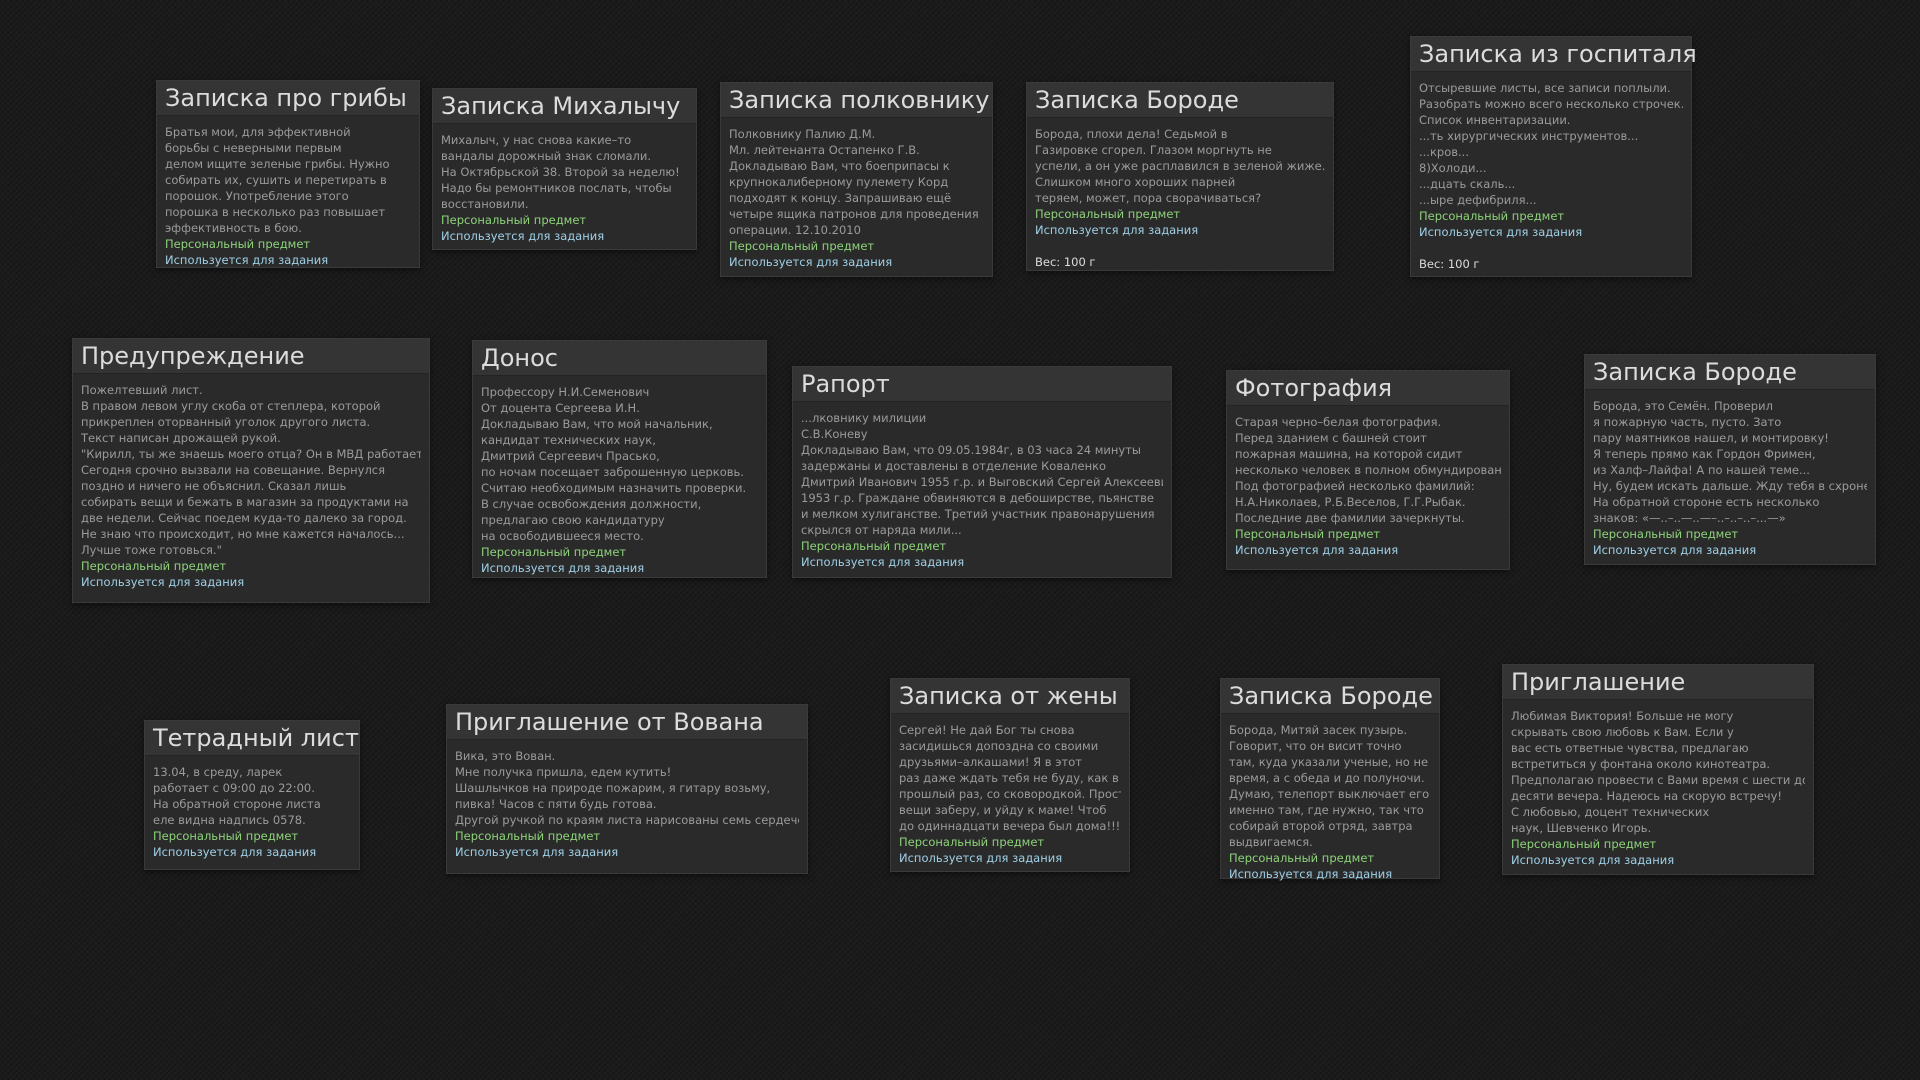 This screenshot has height=1080, width=1920. I want to click on note-text-line: наук, Шевченко Игорь., so click(1581, 828).